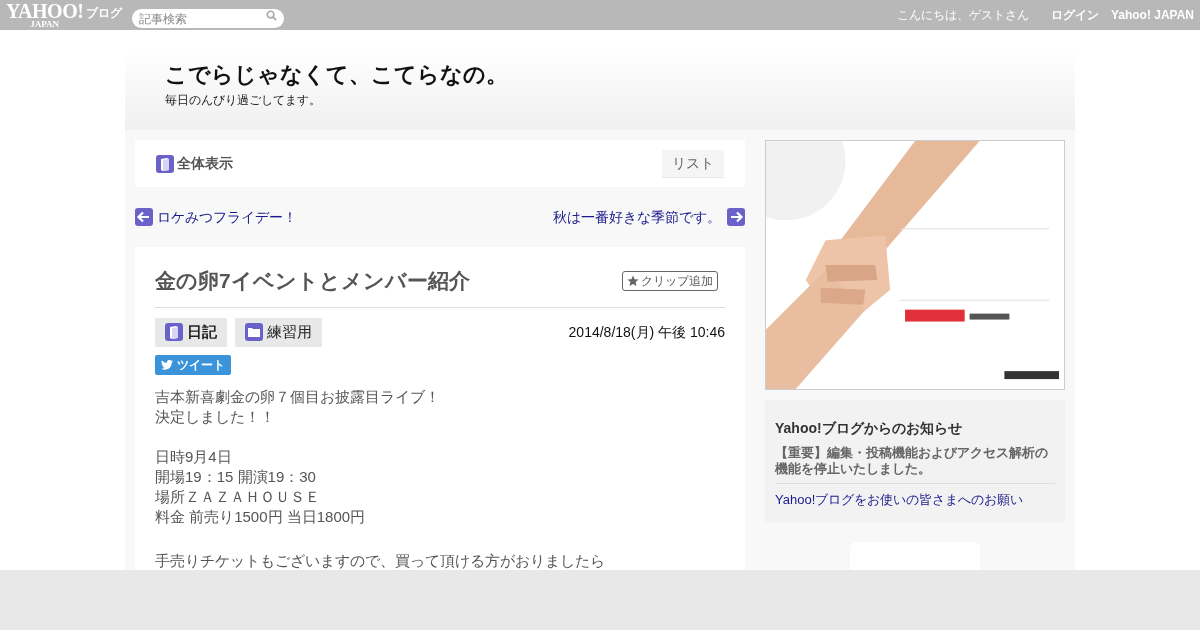 This screenshot has width=1200, height=630. I want to click on right-arrow-icon, so click(736, 217).